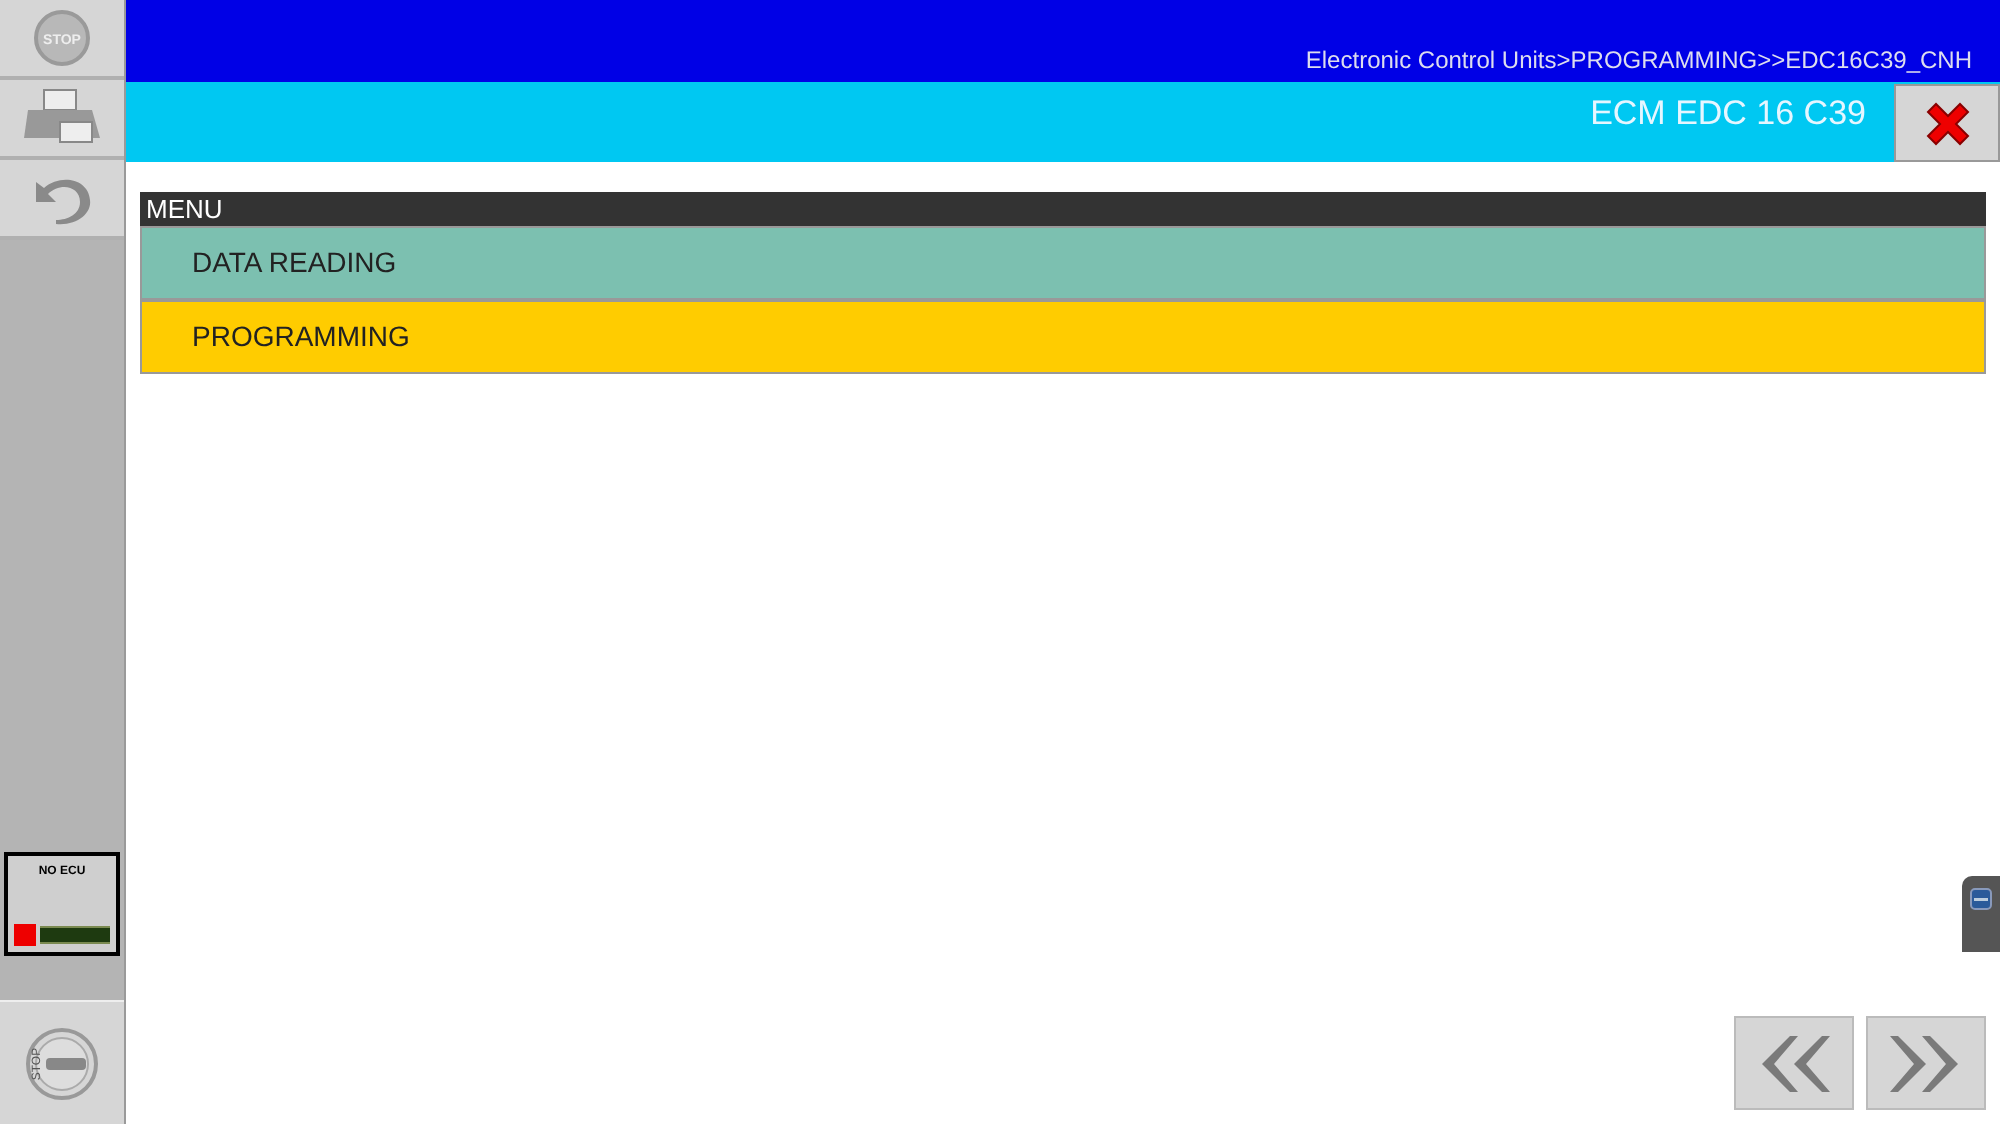 The width and height of the screenshot is (2000, 1124). I want to click on close-icon, so click(1947, 123).